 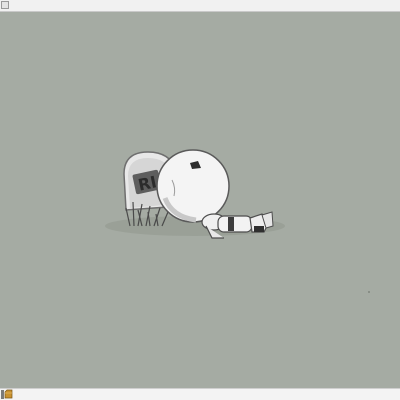 I want to click on start-button, so click(x=7, y=394).